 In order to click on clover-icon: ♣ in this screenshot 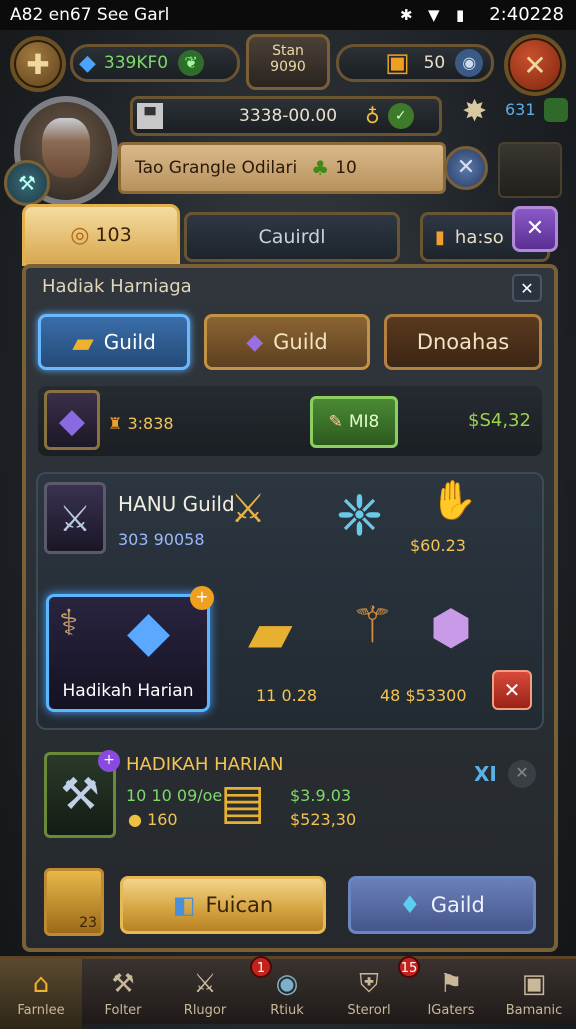, I will do `click(320, 168)`.